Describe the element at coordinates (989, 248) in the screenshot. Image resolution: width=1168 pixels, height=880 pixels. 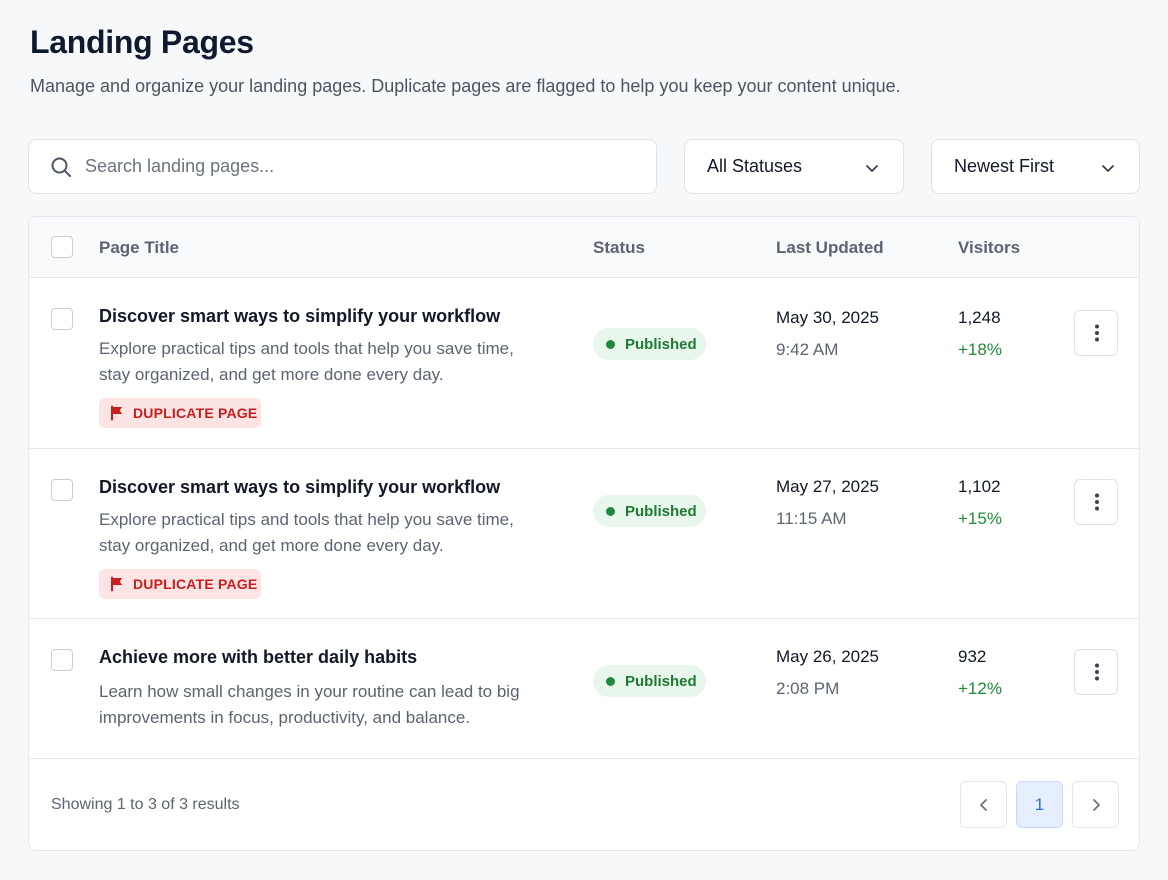
I see `column-header-visitors: Visitors` at that location.